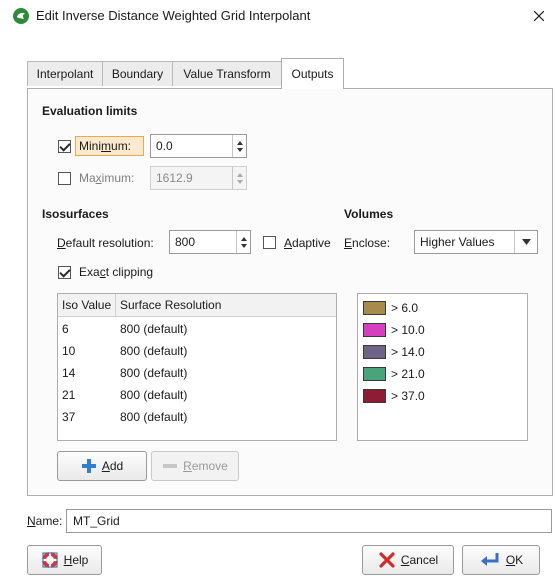 This screenshot has width=555, height=587. I want to click on lifebuoy-icon, so click(49, 560).